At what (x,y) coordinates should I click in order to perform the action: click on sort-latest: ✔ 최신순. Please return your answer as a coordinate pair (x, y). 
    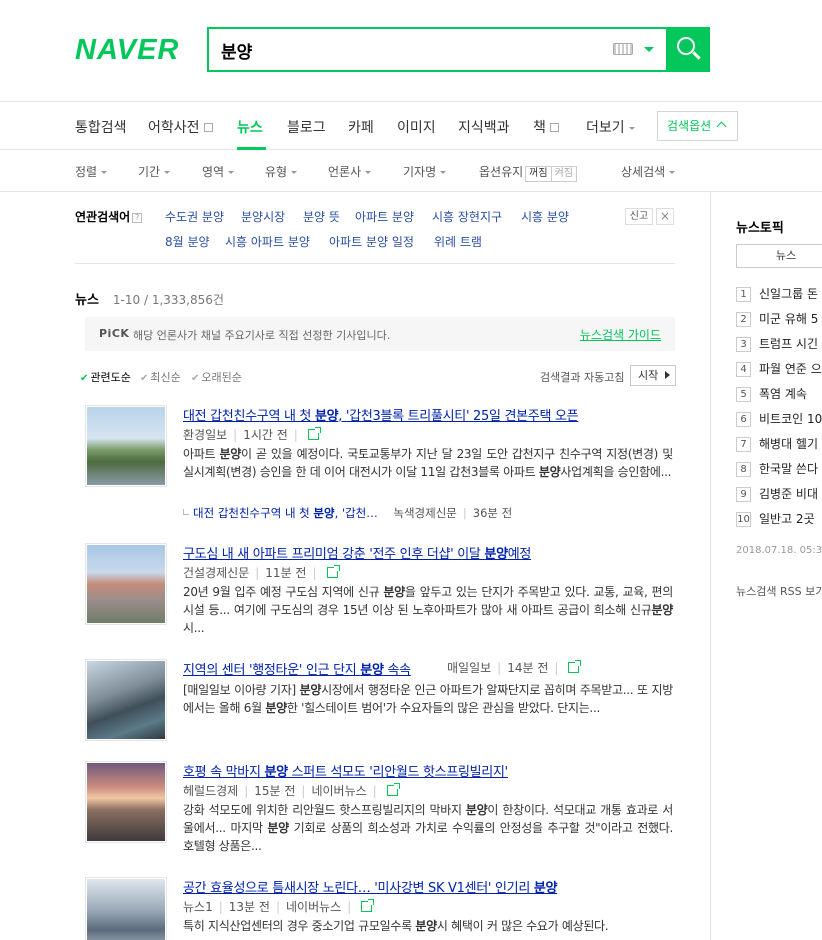
    Looking at the image, I should click on (160, 377).